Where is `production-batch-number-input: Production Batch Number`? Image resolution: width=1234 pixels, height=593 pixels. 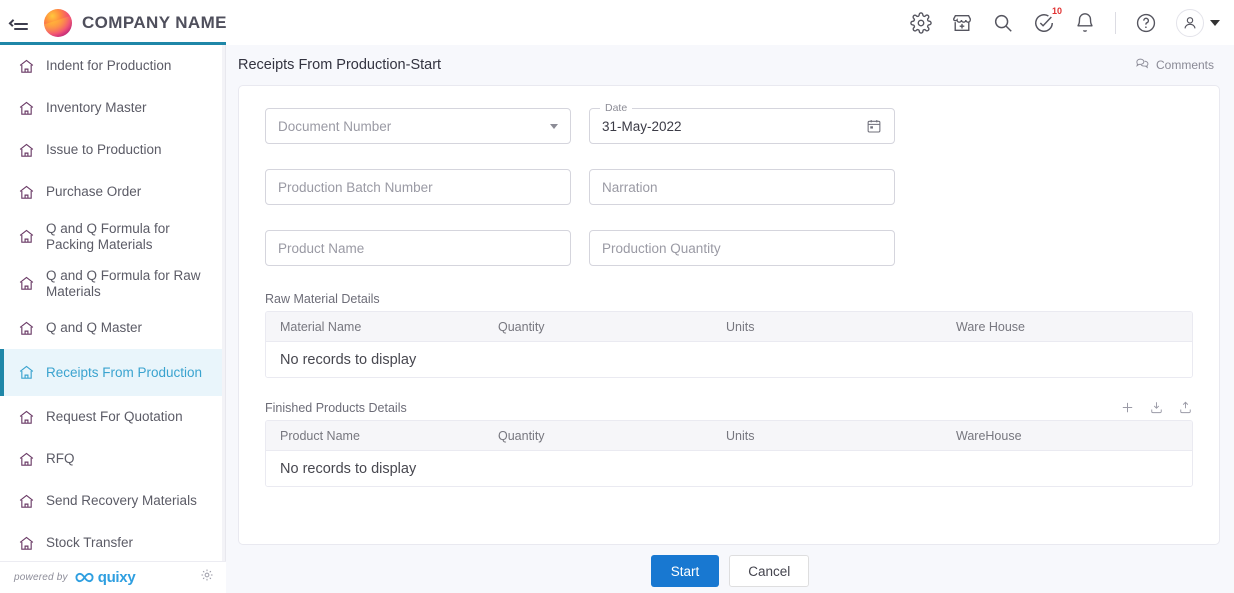 production-batch-number-input: Production Batch Number is located at coordinates (418, 187).